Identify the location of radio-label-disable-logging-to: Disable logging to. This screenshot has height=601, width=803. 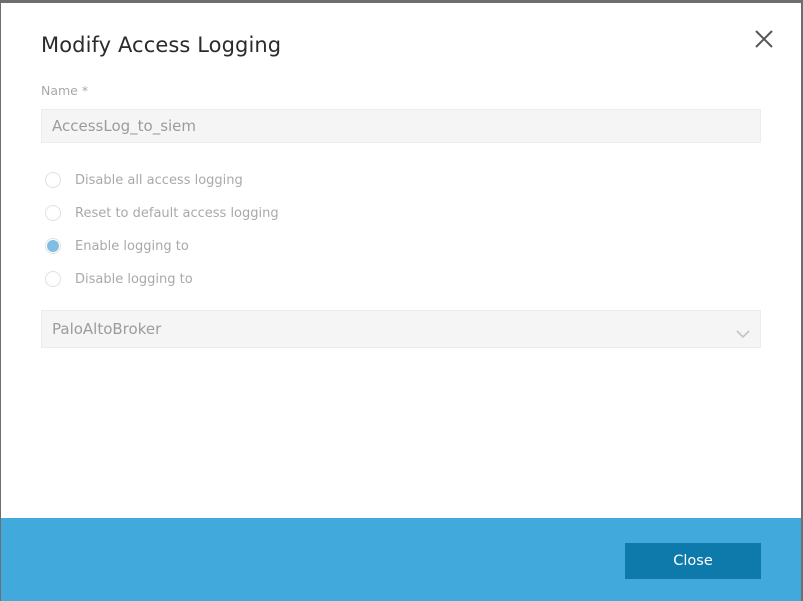
(134, 279).